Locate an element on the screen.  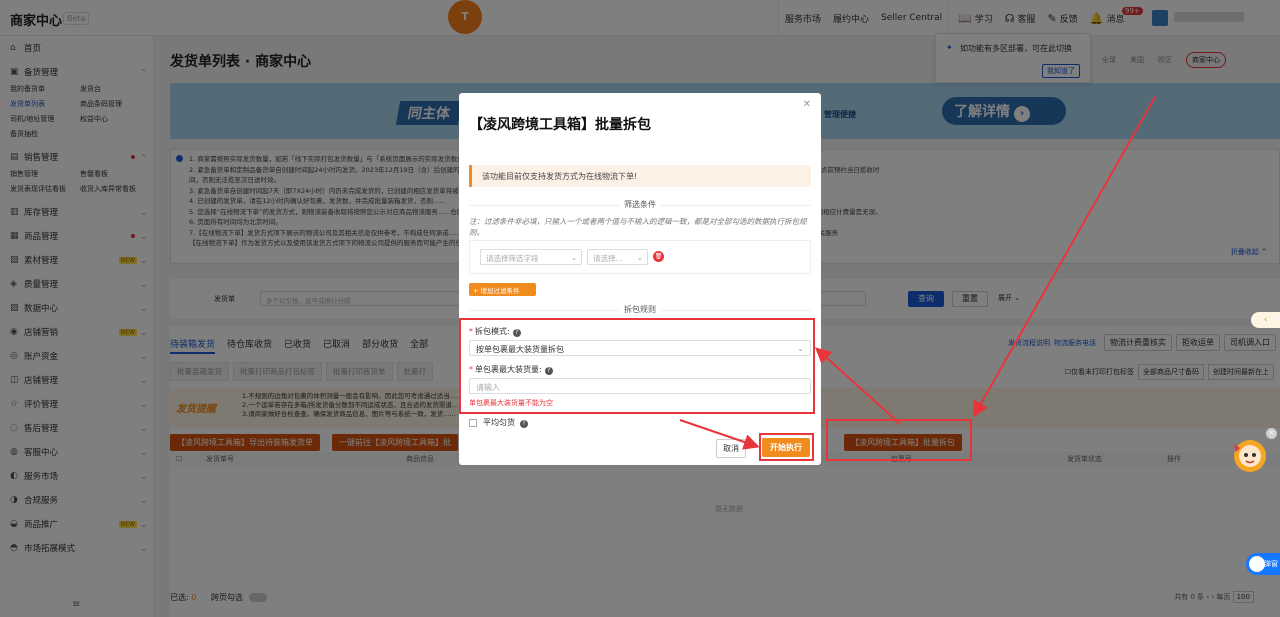
condition-row: 请选择筛选字段 ⌄ 请选择... ⌄ 🗑 is located at coordinates (640, 257).